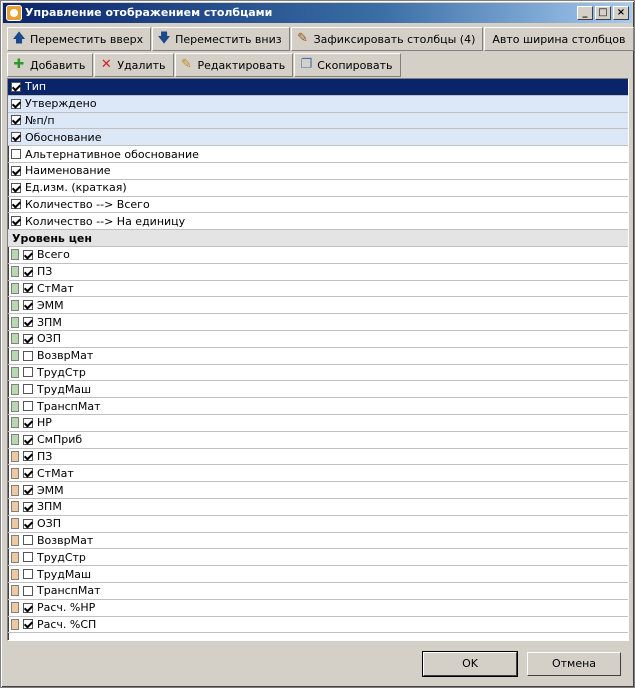 This screenshot has height=688, width=635. Describe the element at coordinates (318, 121) in the screenshot. I see `list-item: №п/п` at that location.